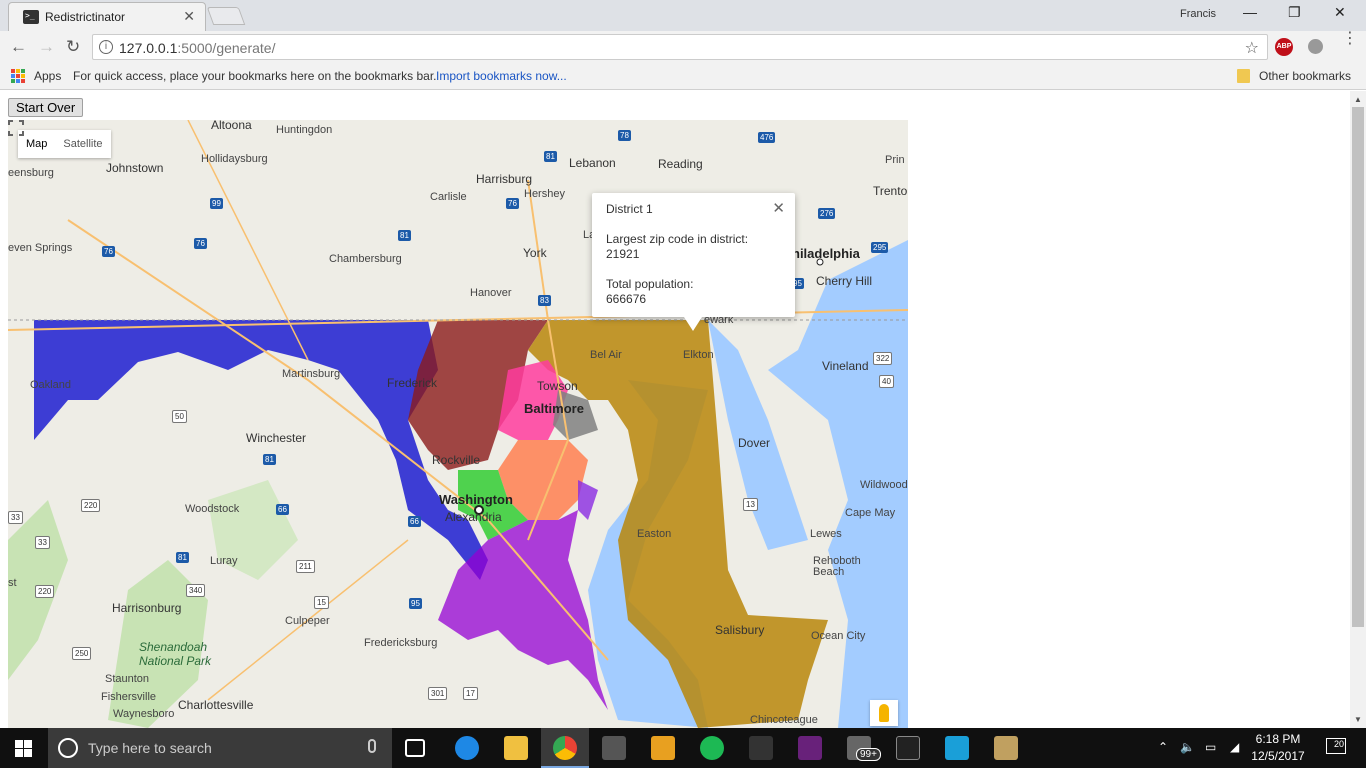 The height and width of the screenshot is (768, 1366). What do you see at coordinates (147, 608) in the screenshot?
I see `label-harrisonburg: Harrisonburg` at bounding box center [147, 608].